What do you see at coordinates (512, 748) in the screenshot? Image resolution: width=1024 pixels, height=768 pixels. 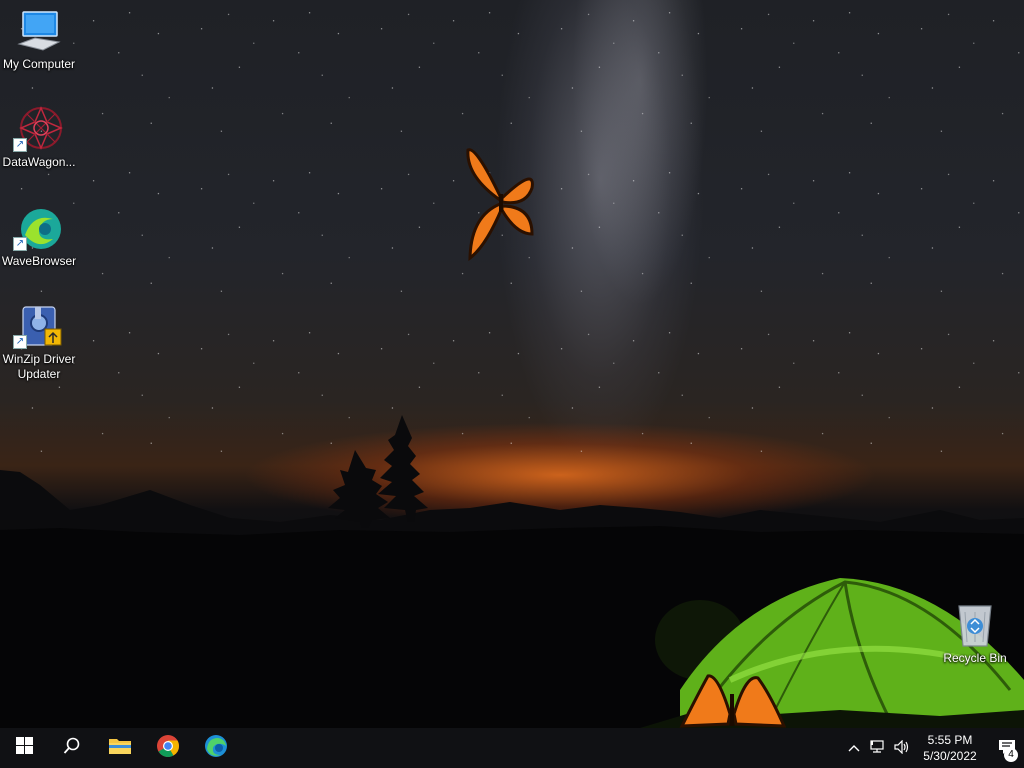 I see `taskbar: 5:55 PM 5/30/2022 4` at bounding box center [512, 748].